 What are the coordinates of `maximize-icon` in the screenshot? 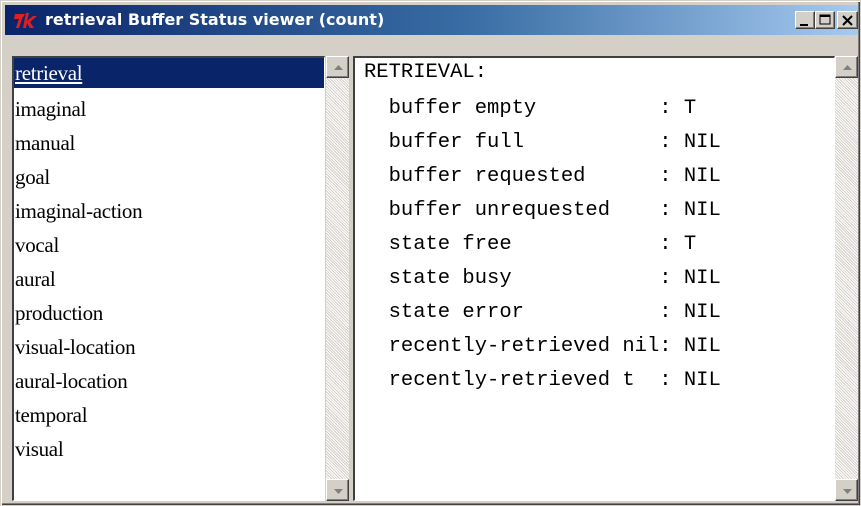 It's located at (825, 19).